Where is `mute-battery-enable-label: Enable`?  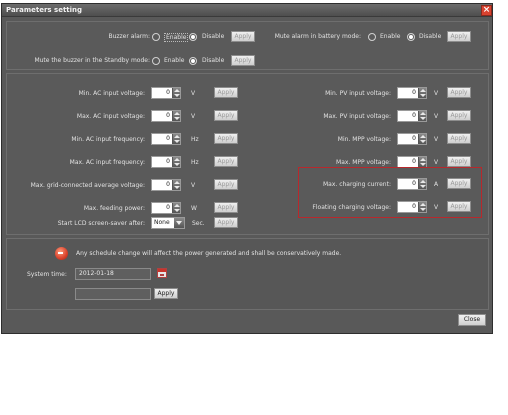 mute-battery-enable-label: Enable is located at coordinates (390, 36).